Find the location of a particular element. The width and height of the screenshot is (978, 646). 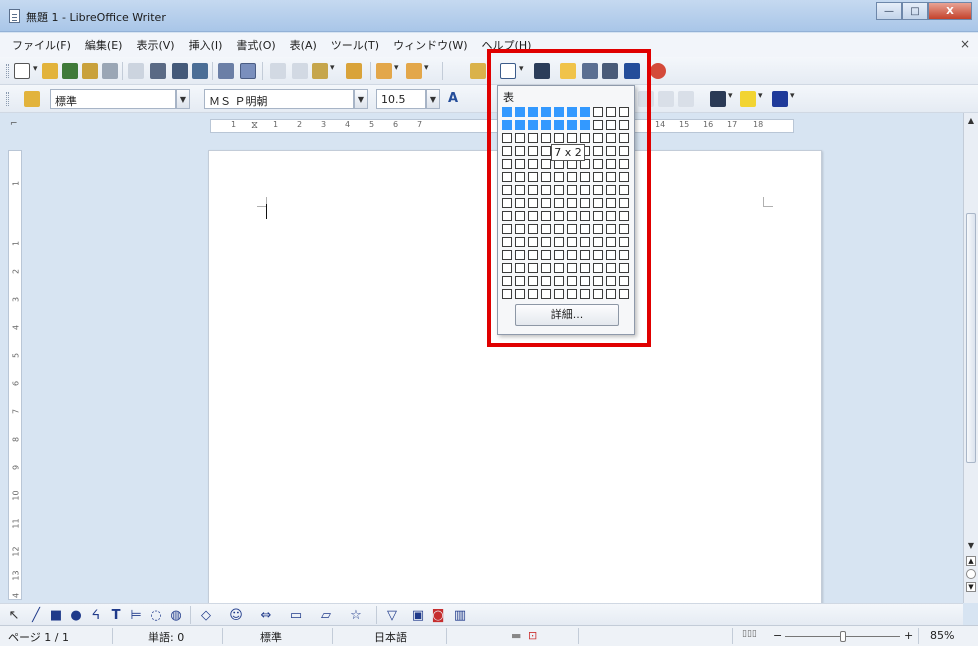

next-page-icon: ▼ is located at coordinates (971, 587).